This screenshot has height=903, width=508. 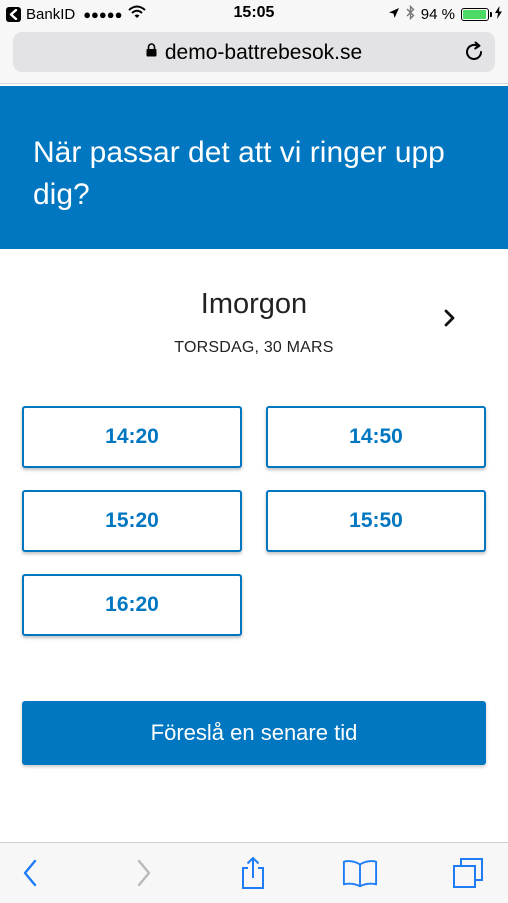 I want to click on lock-icon, so click(x=151, y=51).